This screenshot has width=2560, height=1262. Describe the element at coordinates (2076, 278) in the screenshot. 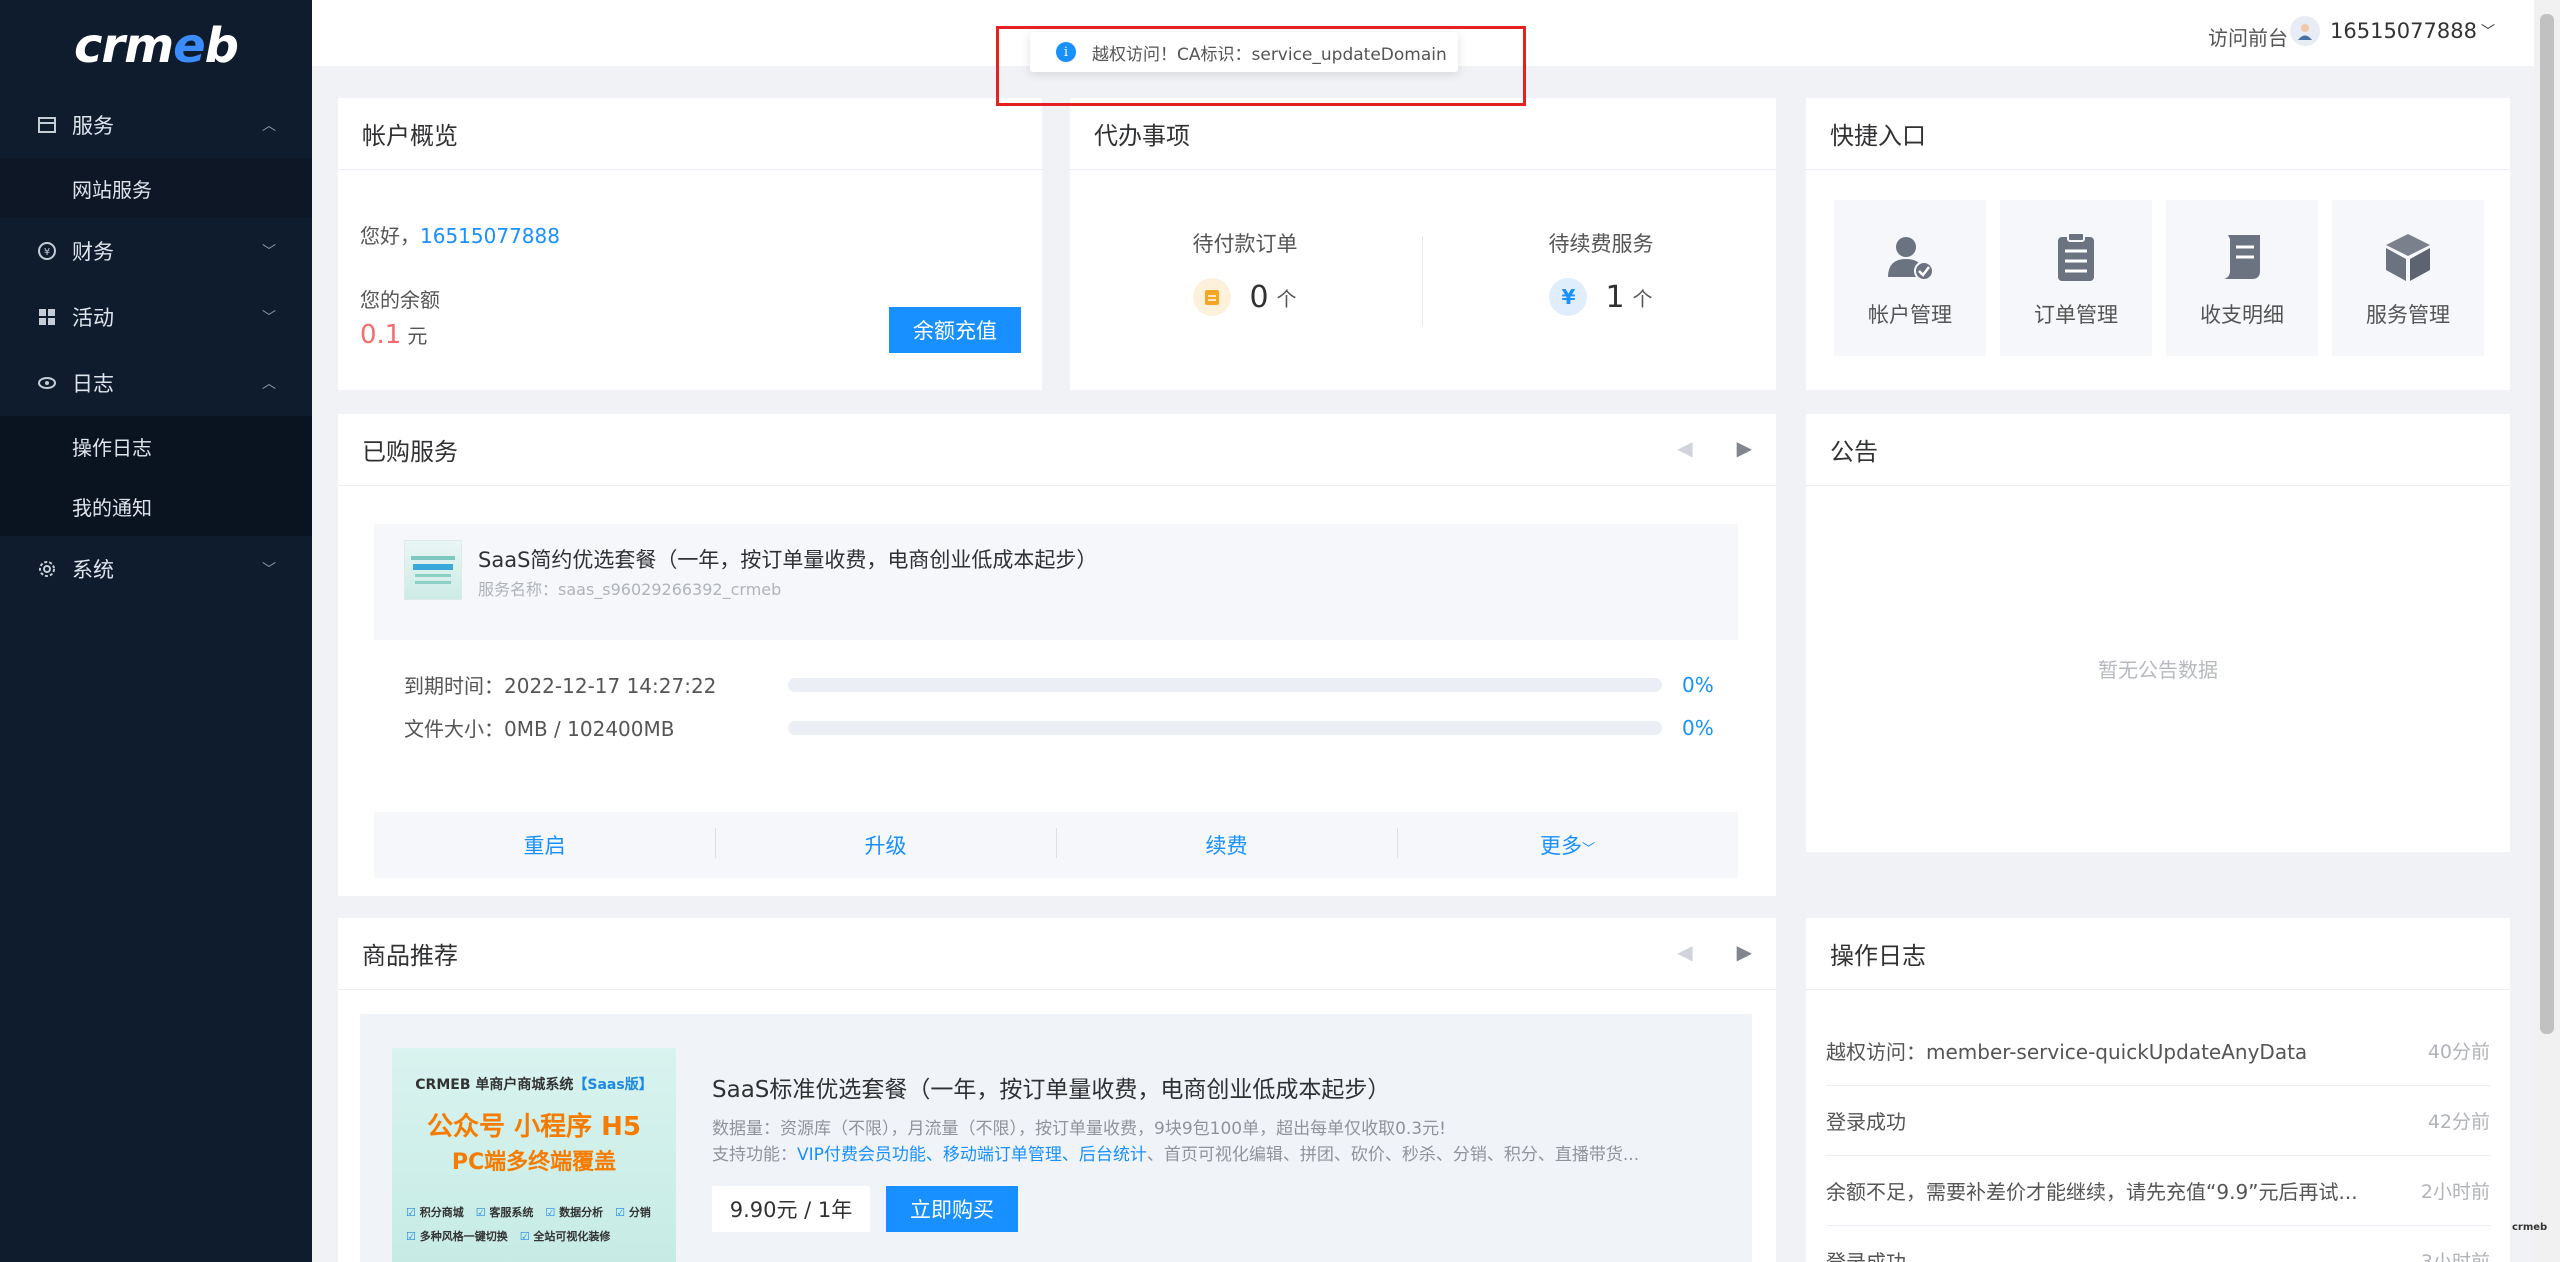

I see `quick-order-management: 订单管理` at that location.